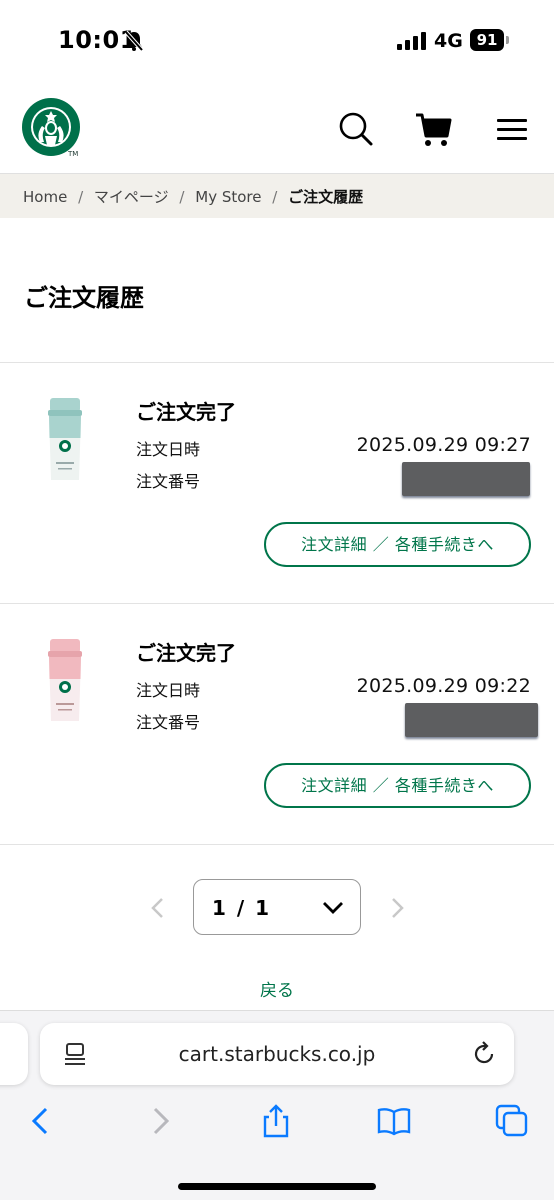  What do you see at coordinates (242, 908) in the screenshot?
I see `page-select-value: 1 / 1` at bounding box center [242, 908].